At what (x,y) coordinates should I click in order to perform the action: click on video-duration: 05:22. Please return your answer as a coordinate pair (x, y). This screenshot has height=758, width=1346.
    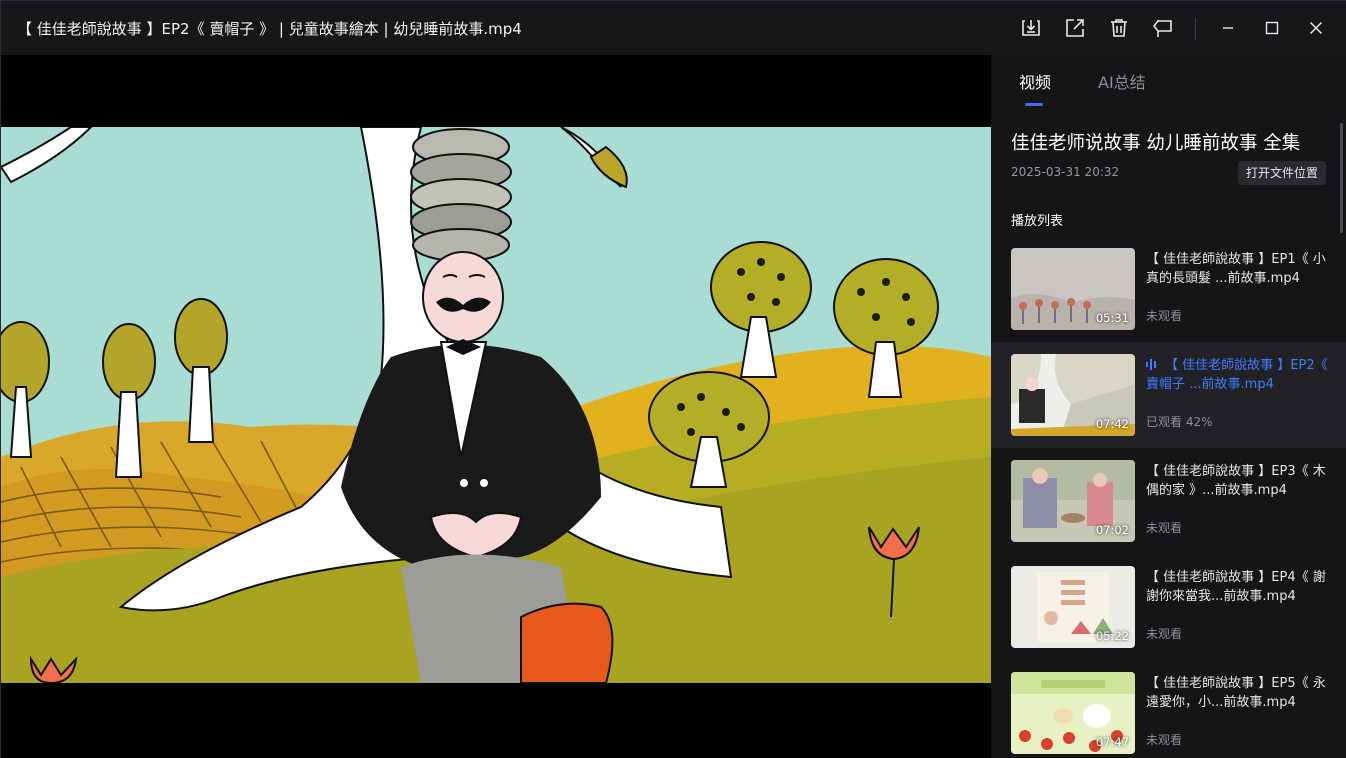
    Looking at the image, I should click on (1112, 636).